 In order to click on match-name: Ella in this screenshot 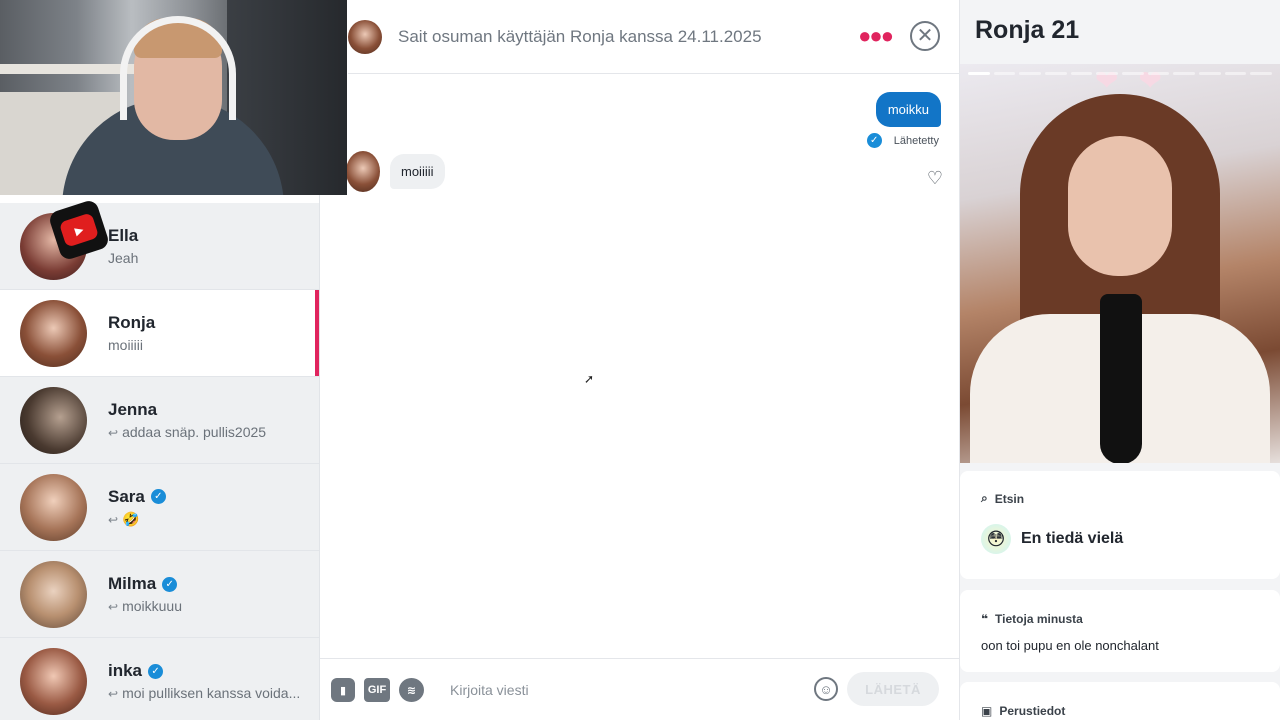, I will do `click(123, 236)`.